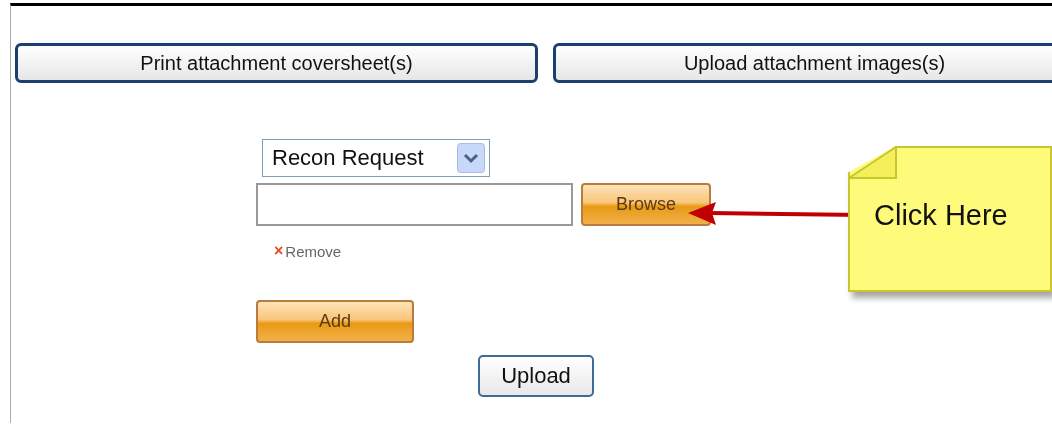  What do you see at coordinates (536, 376) in the screenshot?
I see `upload-button: Upload` at bounding box center [536, 376].